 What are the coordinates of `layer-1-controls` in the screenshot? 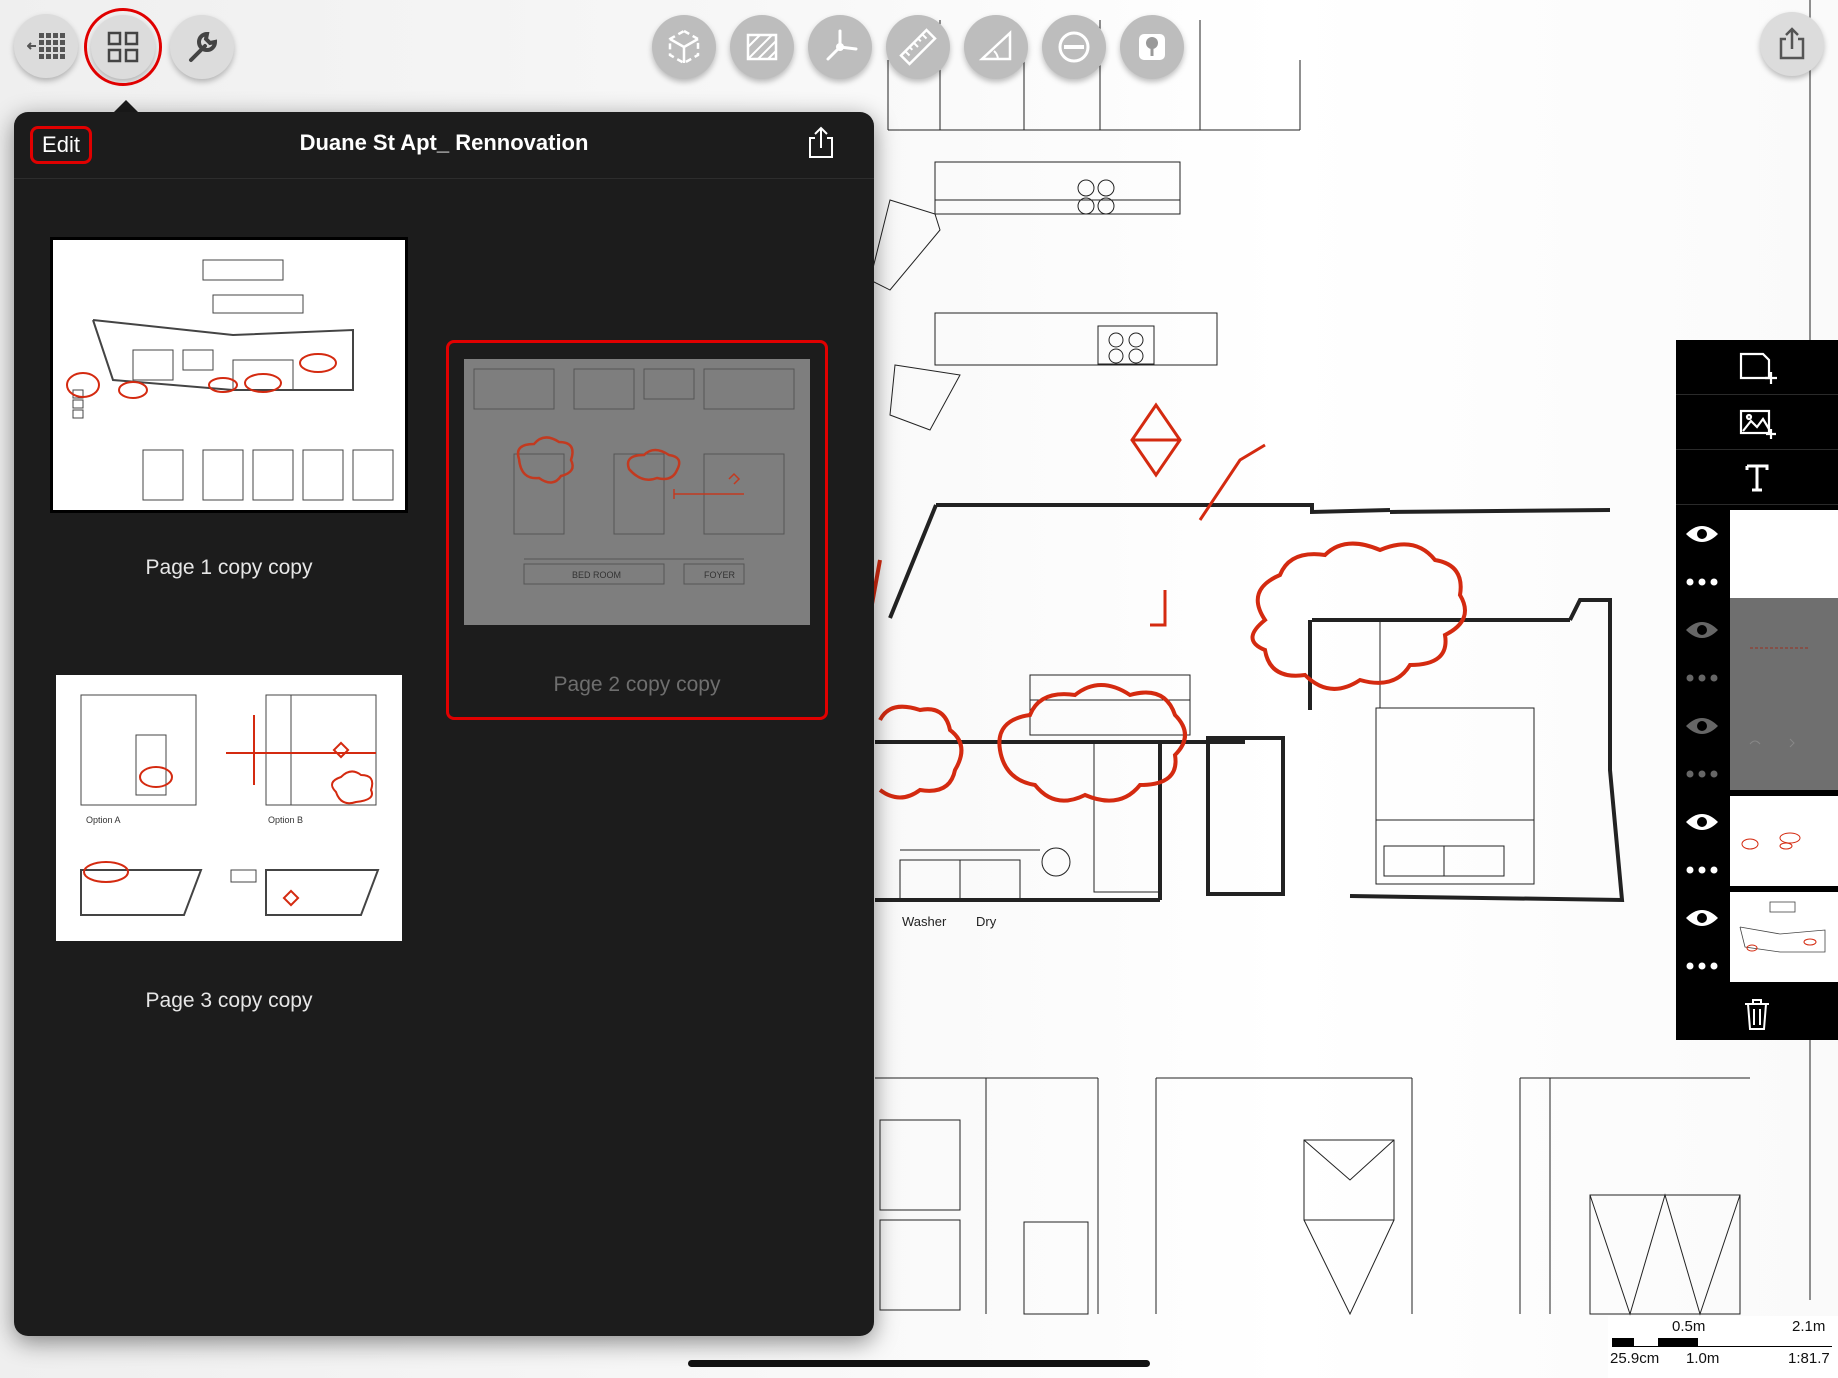 It's located at (1703, 554).